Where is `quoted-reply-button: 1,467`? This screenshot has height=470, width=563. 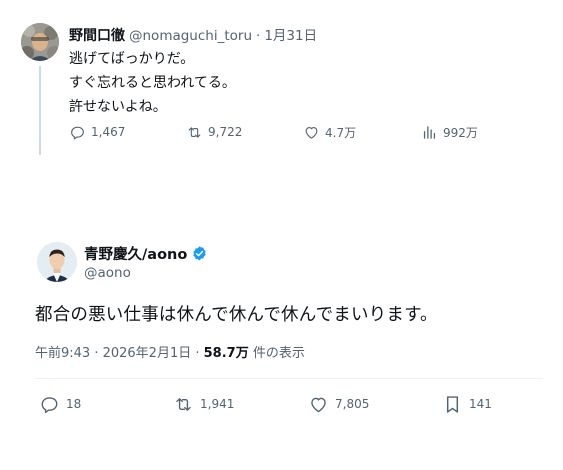 quoted-reply-button: 1,467 is located at coordinates (97, 132).